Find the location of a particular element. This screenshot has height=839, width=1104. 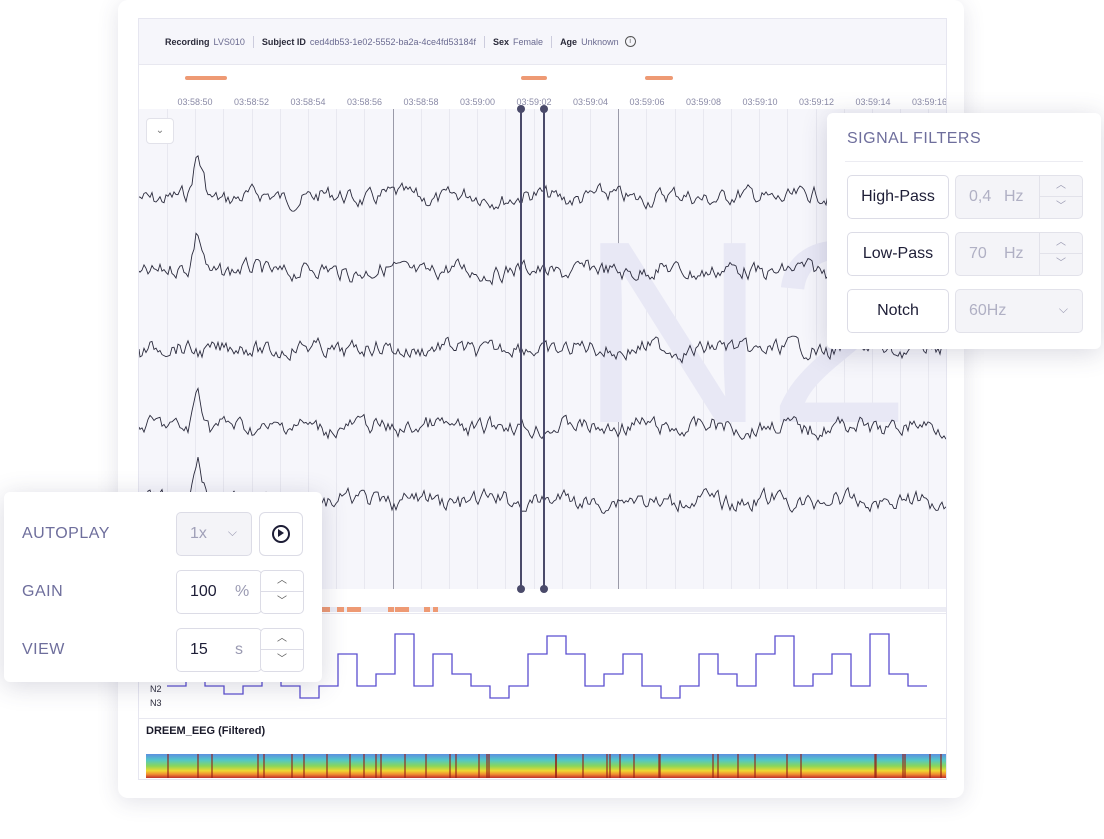

age-value: Unknown is located at coordinates (600, 41).